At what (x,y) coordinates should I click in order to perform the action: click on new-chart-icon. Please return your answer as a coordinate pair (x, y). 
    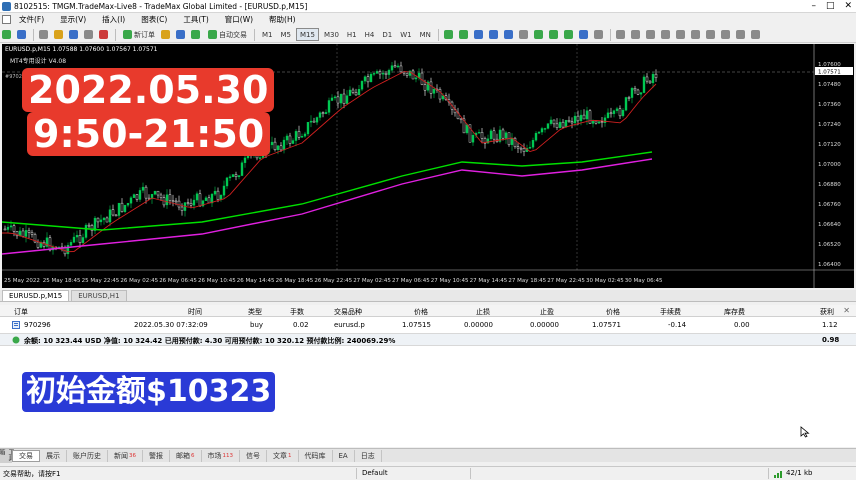
    Looking at the image, I should click on (7, 34).